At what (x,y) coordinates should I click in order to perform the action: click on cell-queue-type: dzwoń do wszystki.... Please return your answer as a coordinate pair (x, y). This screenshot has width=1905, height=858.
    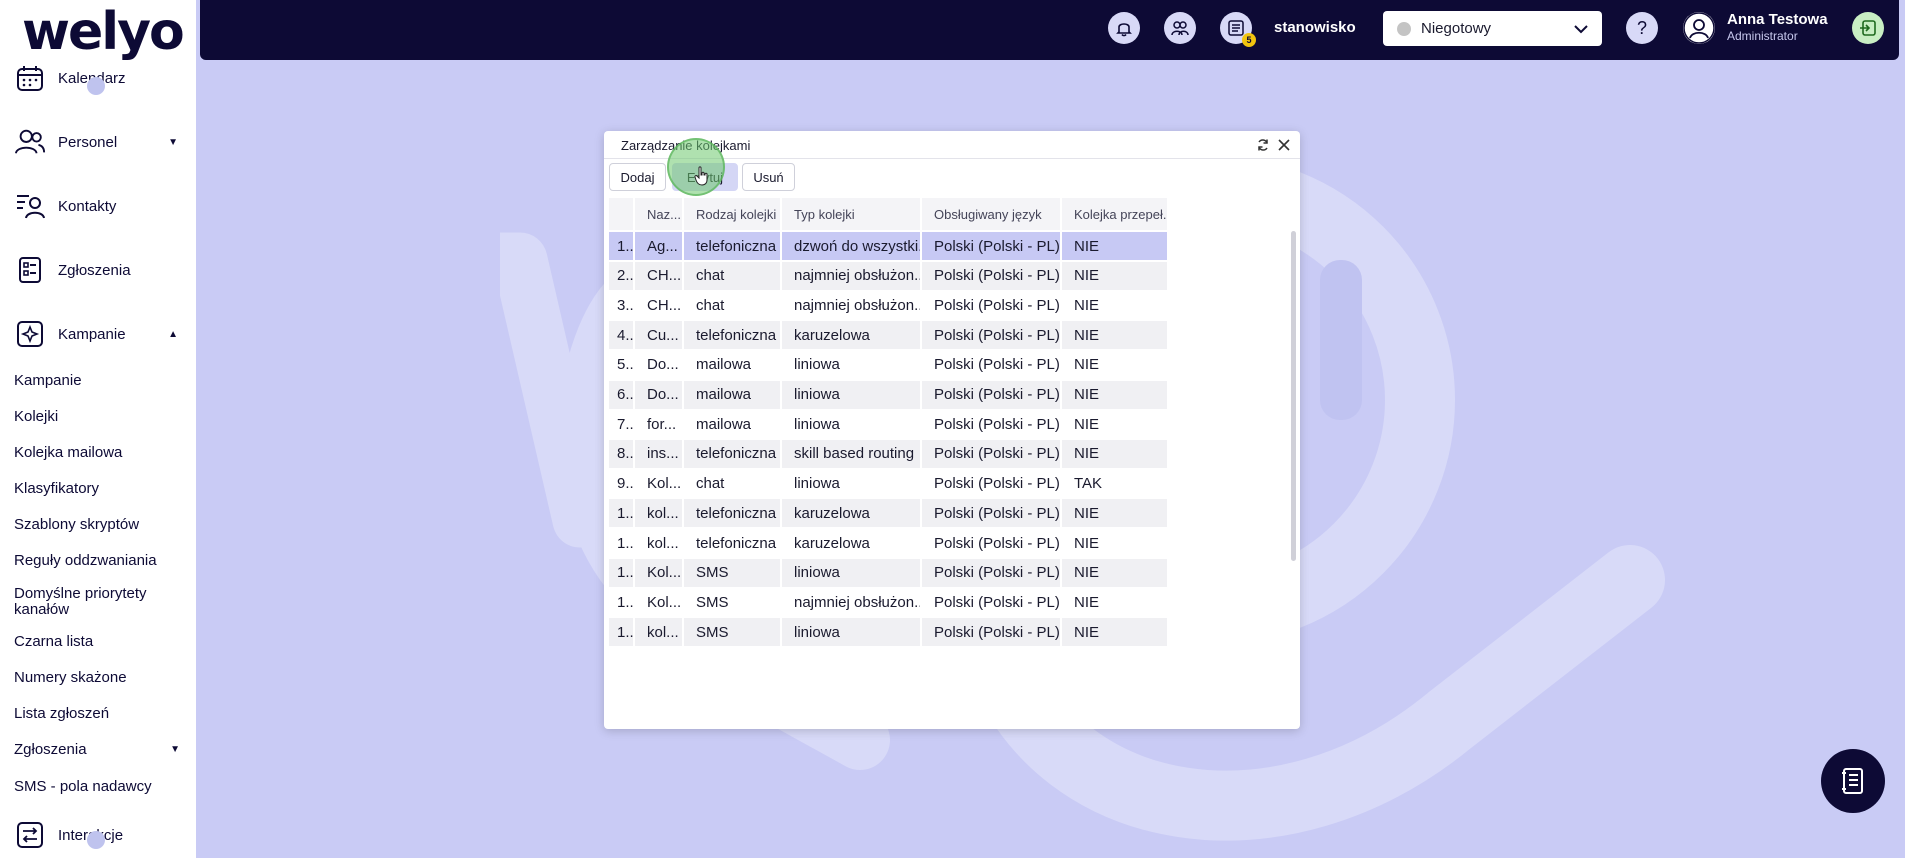
    Looking at the image, I should click on (851, 246).